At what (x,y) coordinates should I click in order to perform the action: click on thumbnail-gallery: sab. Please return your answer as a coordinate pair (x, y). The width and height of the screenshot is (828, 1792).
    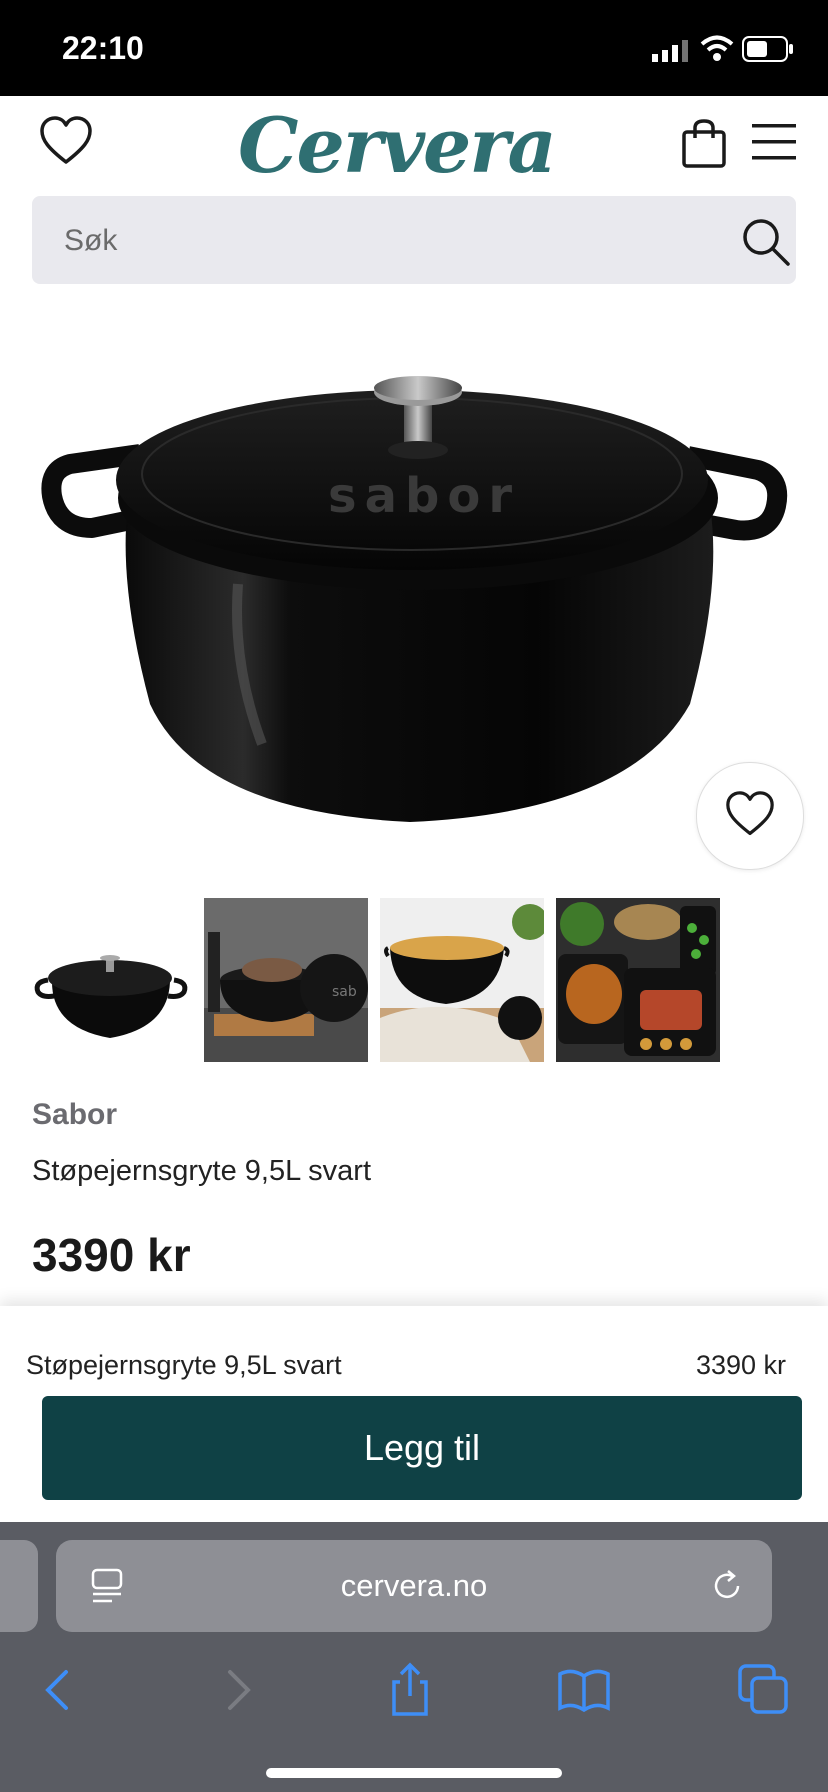
    Looking at the image, I should click on (378, 981).